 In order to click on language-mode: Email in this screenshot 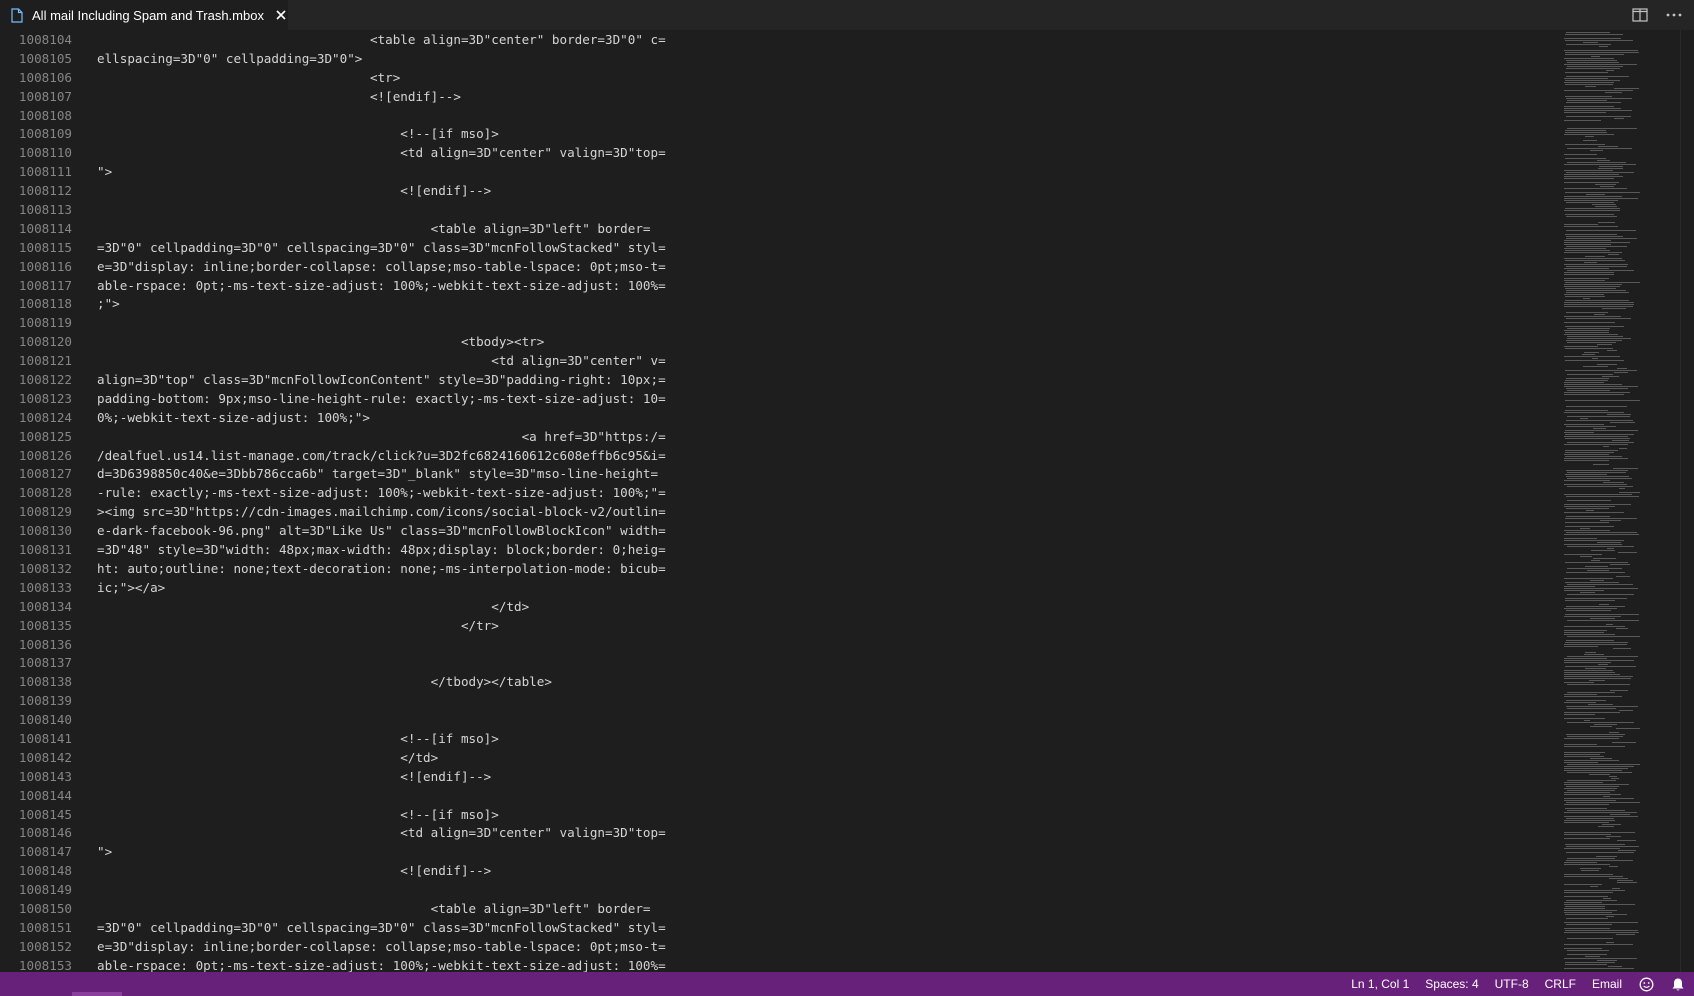, I will do `click(1607, 984)`.